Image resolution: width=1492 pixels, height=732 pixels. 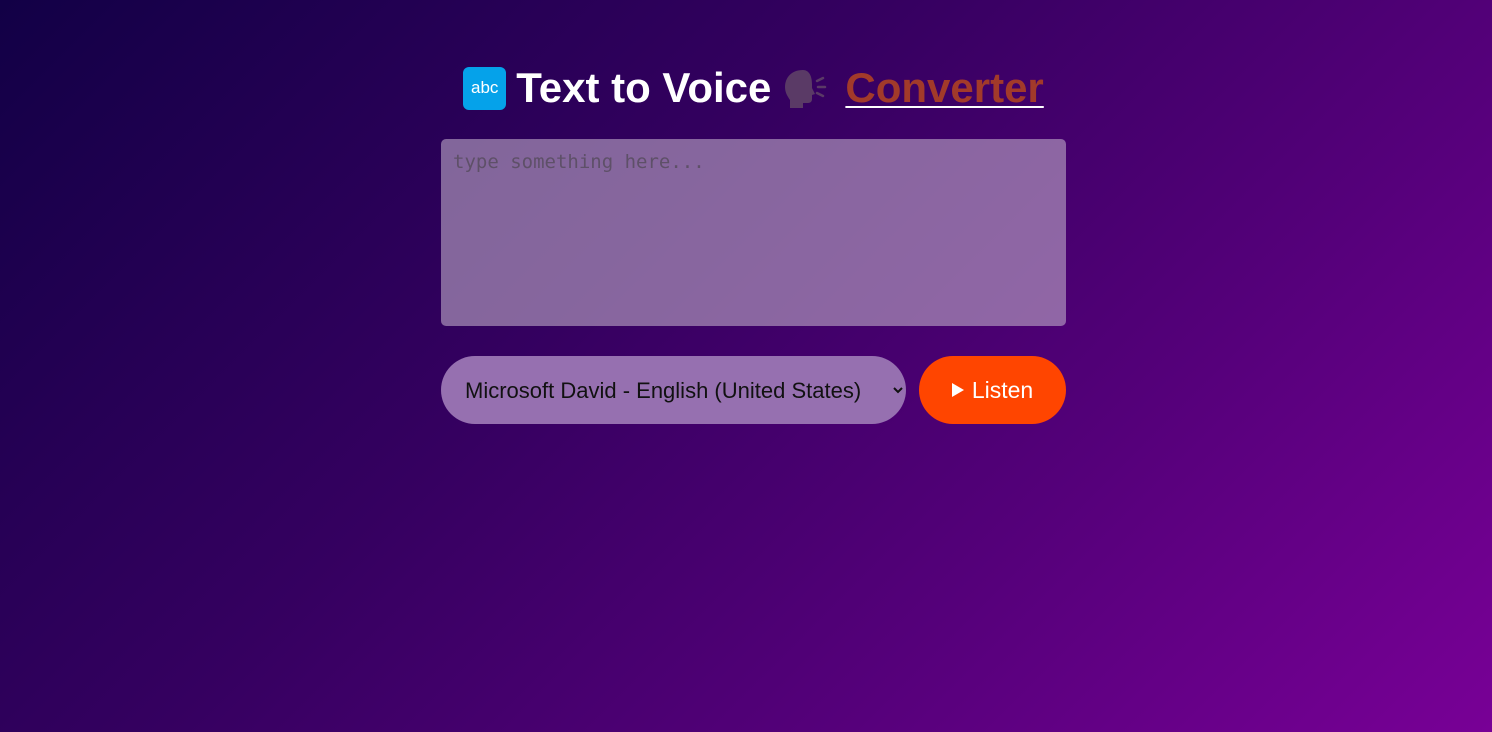 I want to click on listen-label: Listen, so click(x=1002, y=389).